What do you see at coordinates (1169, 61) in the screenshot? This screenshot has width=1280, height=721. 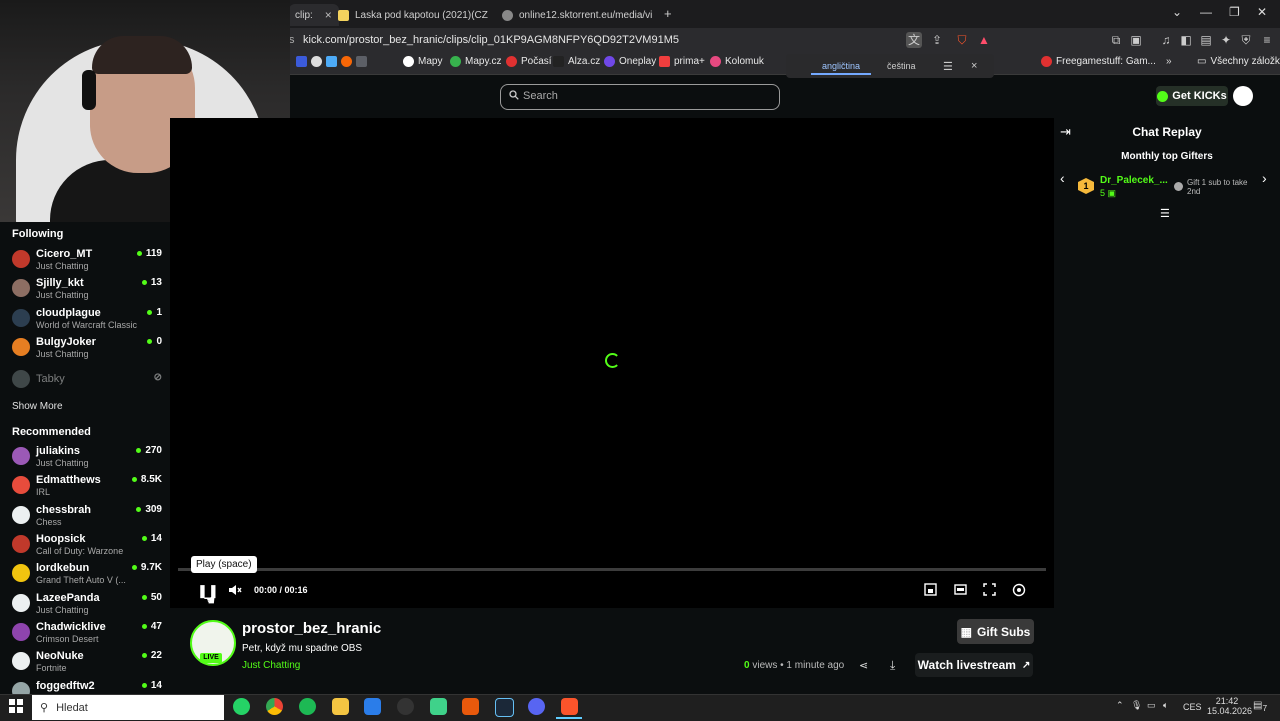 I see `more-bookmarks-icon: »` at bounding box center [1169, 61].